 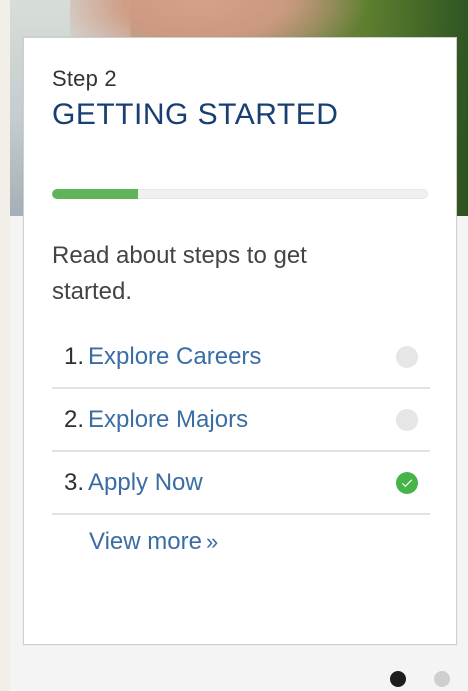 I want to click on list-item-link: Apply Now, so click(x=145, y=483).